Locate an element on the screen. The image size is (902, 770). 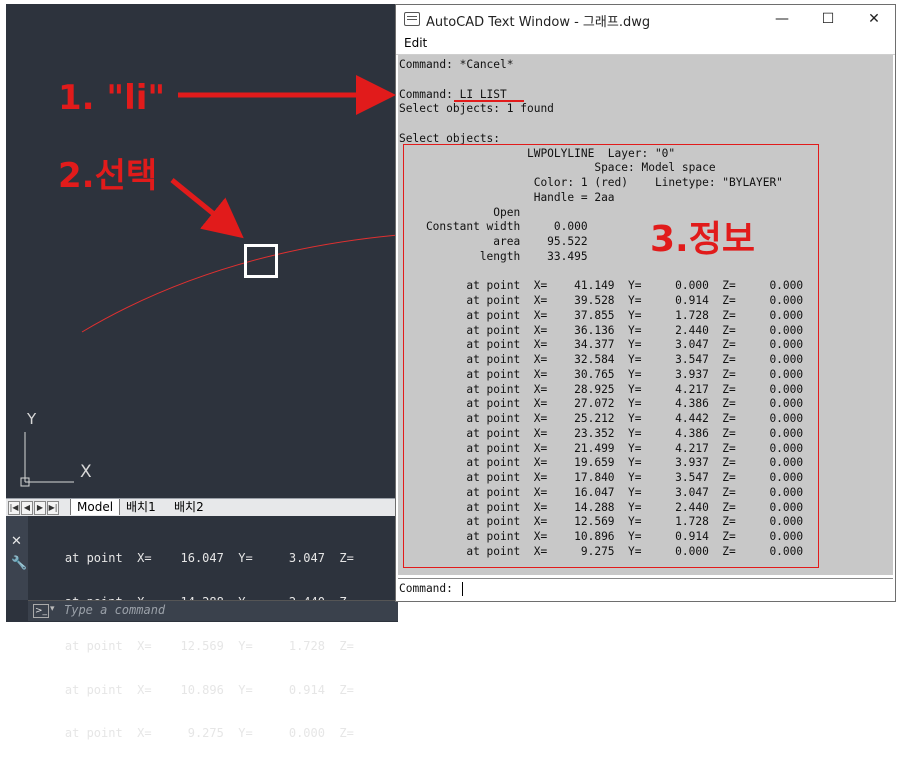
command-line-side-bar: ✕ 🔧 is located at coordinates (17, 558).